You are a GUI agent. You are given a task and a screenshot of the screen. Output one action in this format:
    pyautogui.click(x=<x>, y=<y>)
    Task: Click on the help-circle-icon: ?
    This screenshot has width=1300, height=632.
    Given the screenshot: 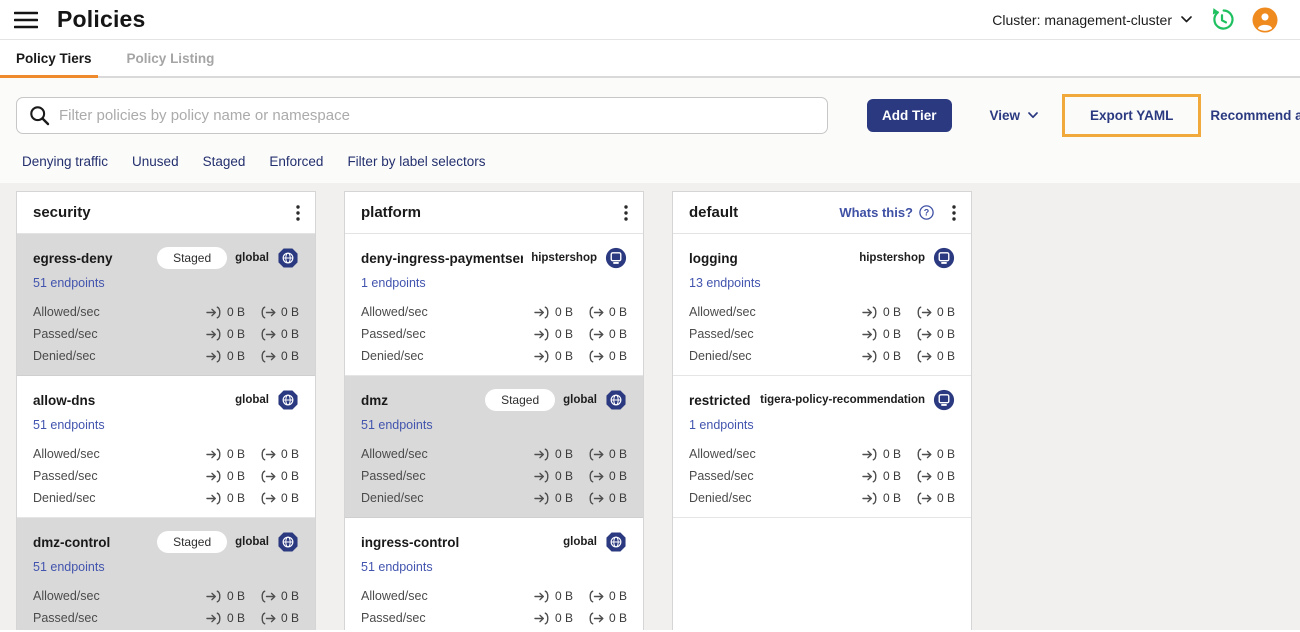 What is the action you would take?
    pyautogui.click(x=926, y=212)
    